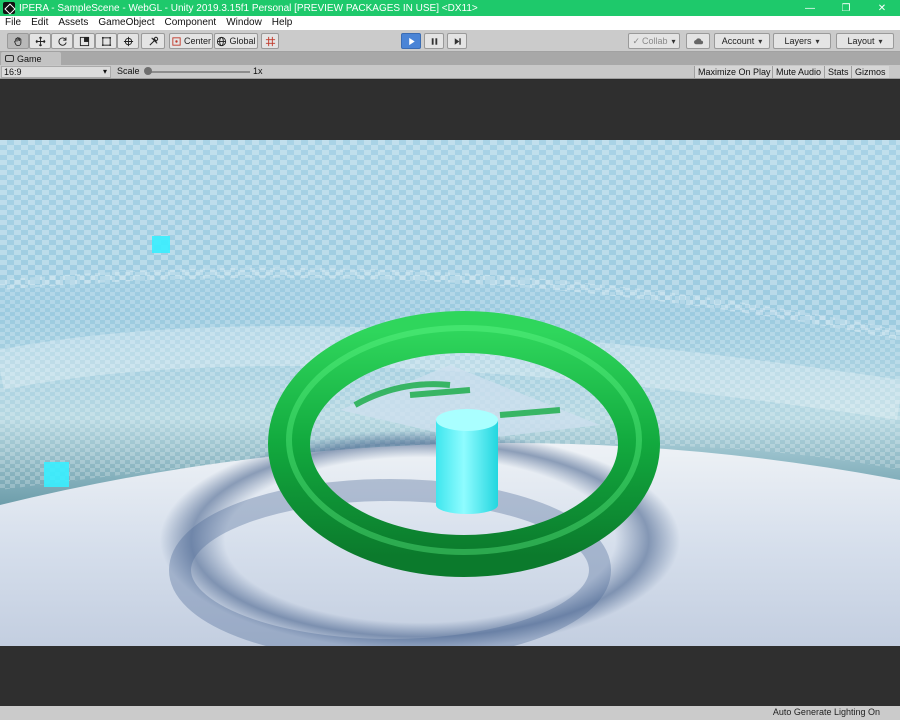 This screenshot has height=720, width=900. I want to click on pivot-center-icon, so click(176, 41).